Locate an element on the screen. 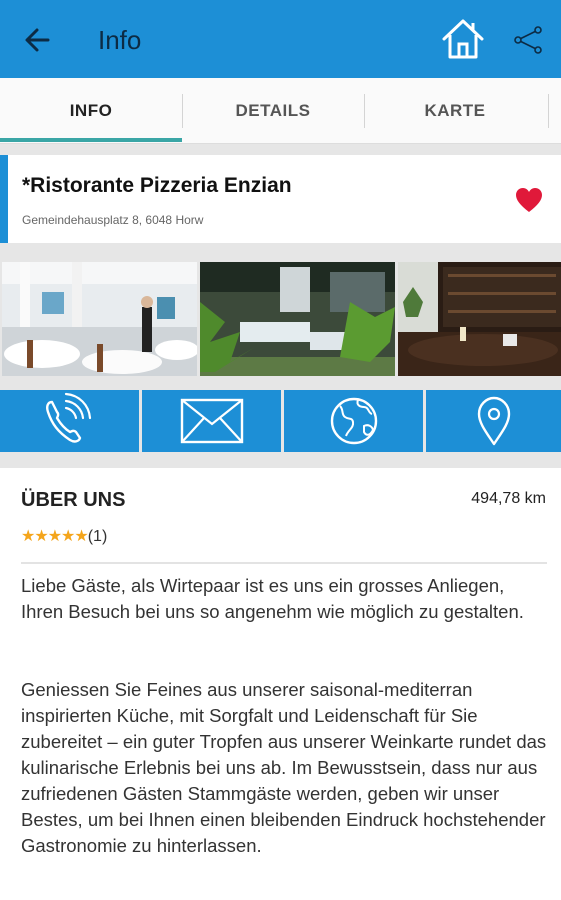 This screenshot has width=561, height=900. app-bar: Info is located at coordinates (280, 39).